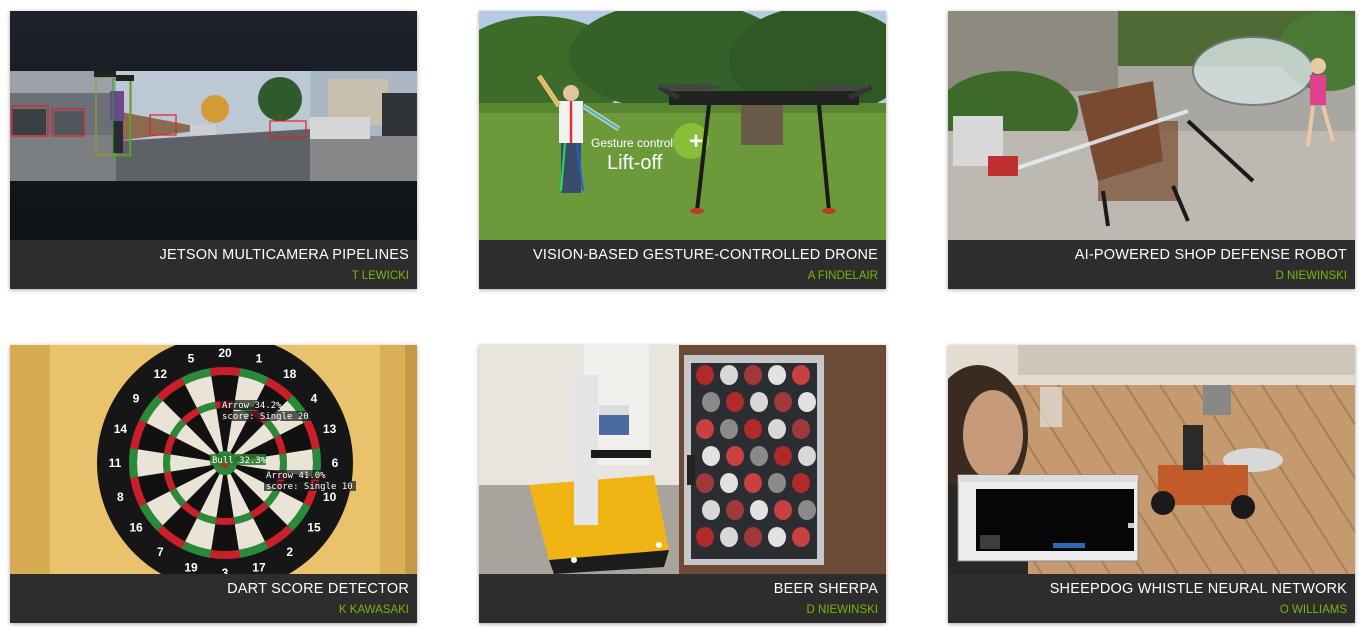 The width and height of the screenshot is (1364, 641). I want to click on dartboard-number: 7, so click(160, 552).